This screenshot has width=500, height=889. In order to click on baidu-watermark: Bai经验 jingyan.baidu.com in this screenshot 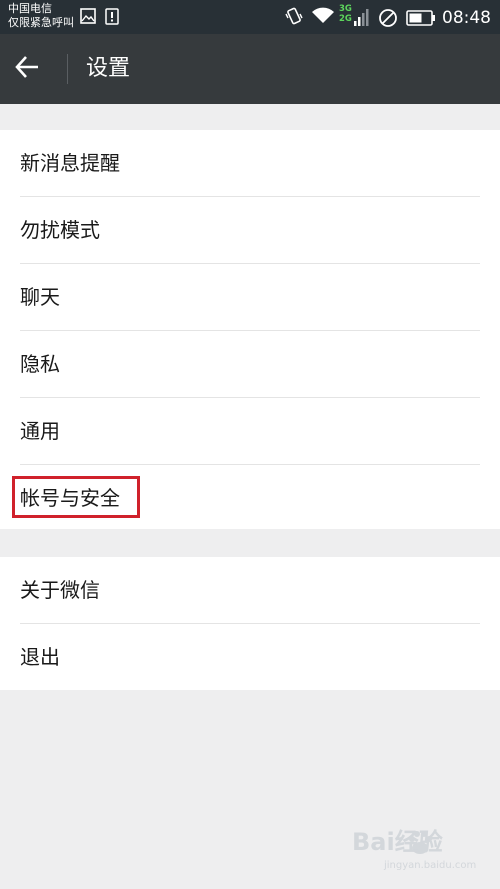, I will do `click(422, 851)`.